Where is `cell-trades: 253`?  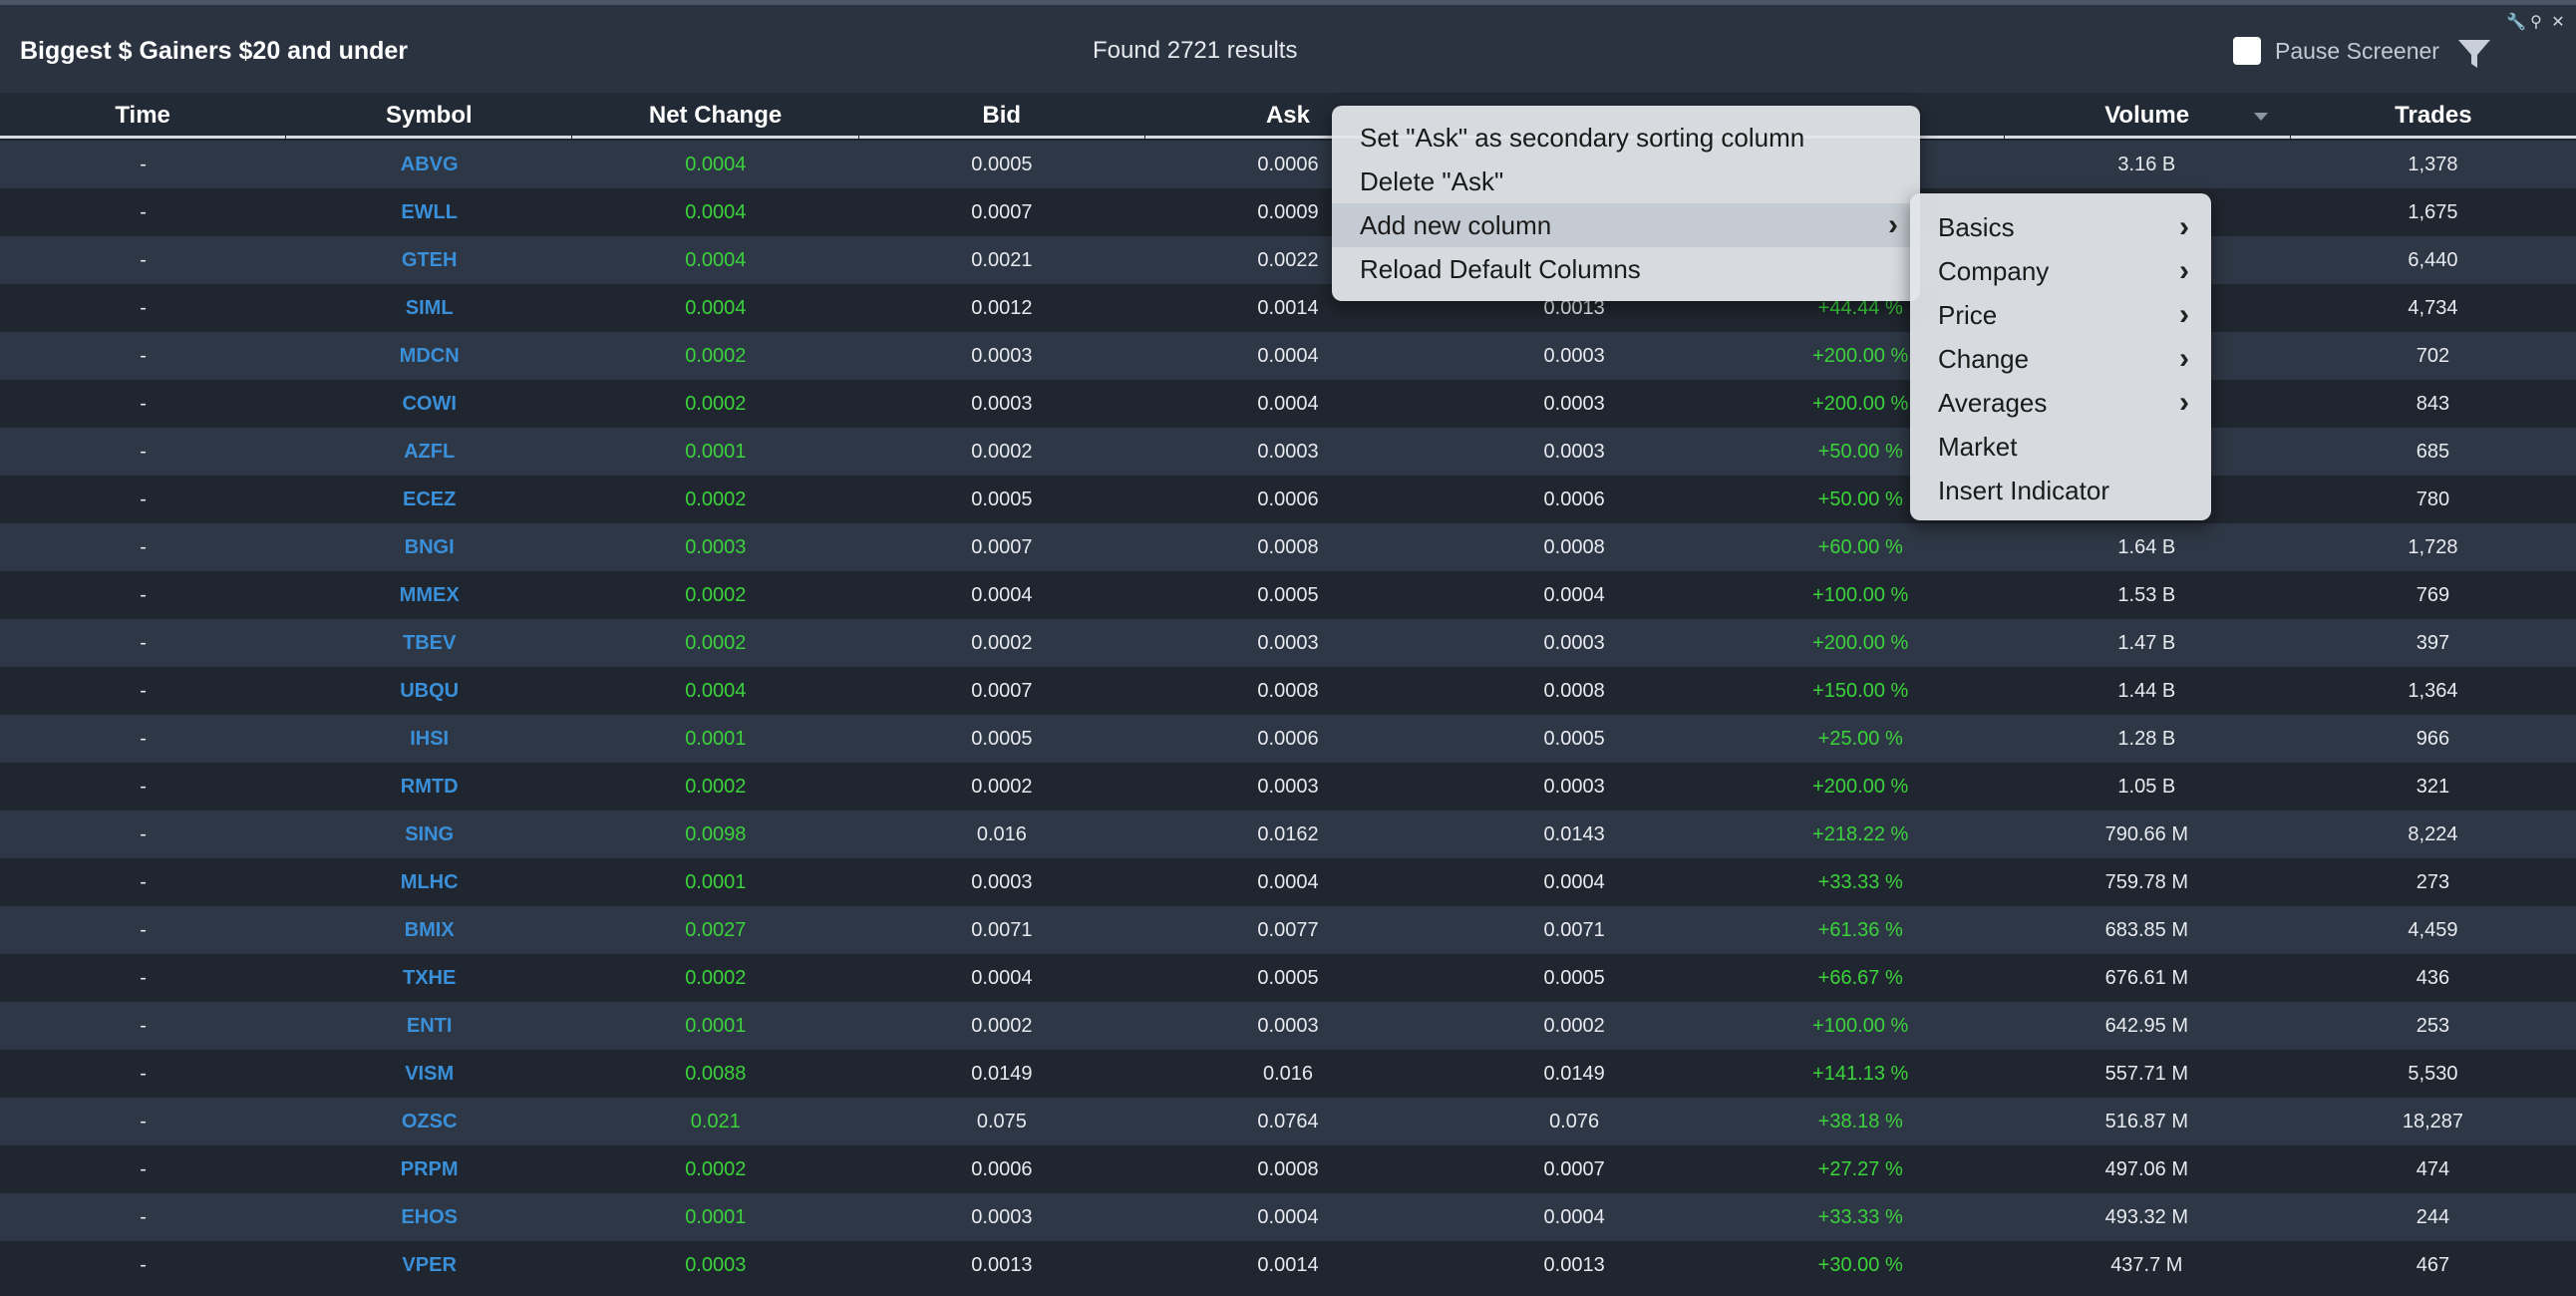
cell-trades: 253 is located at coordinates (2432, 1026).